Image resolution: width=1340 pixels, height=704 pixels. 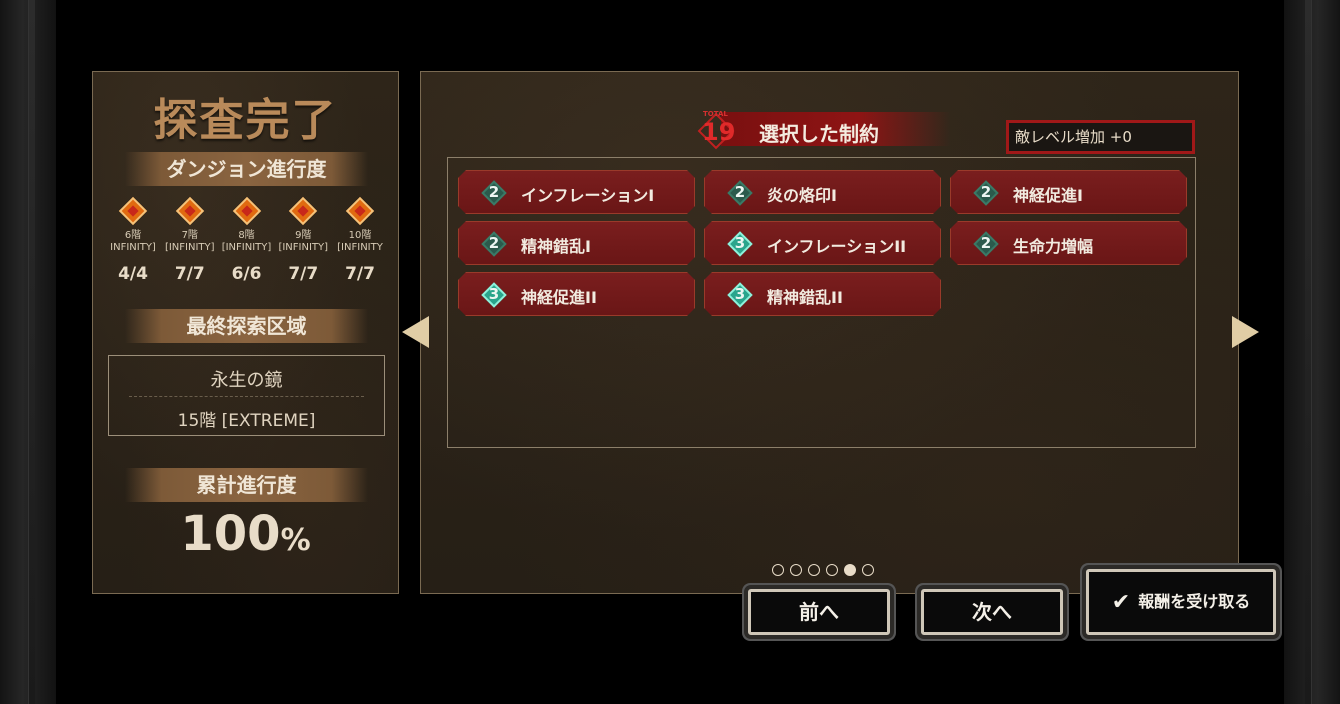 I want to click on floor-item: 7階 [INFINITY] 7/7, so click(x=190, y=240).